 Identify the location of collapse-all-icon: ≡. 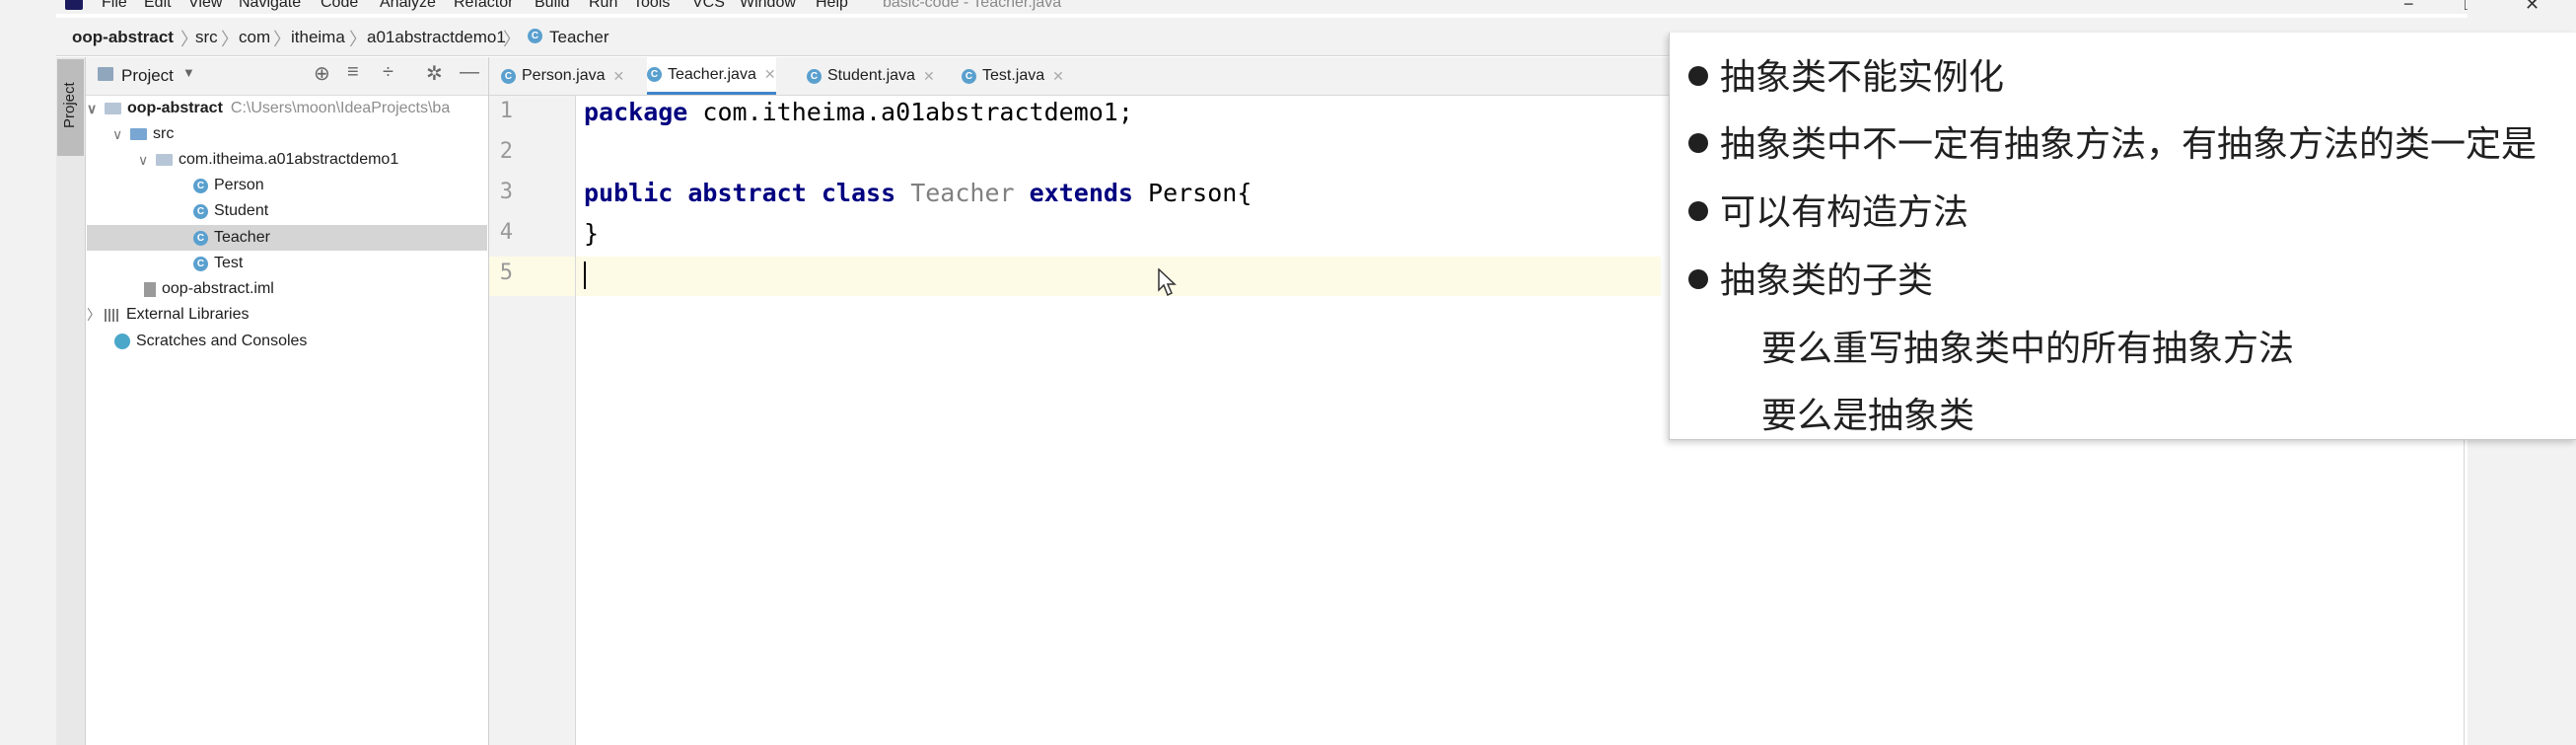
(353, 72).